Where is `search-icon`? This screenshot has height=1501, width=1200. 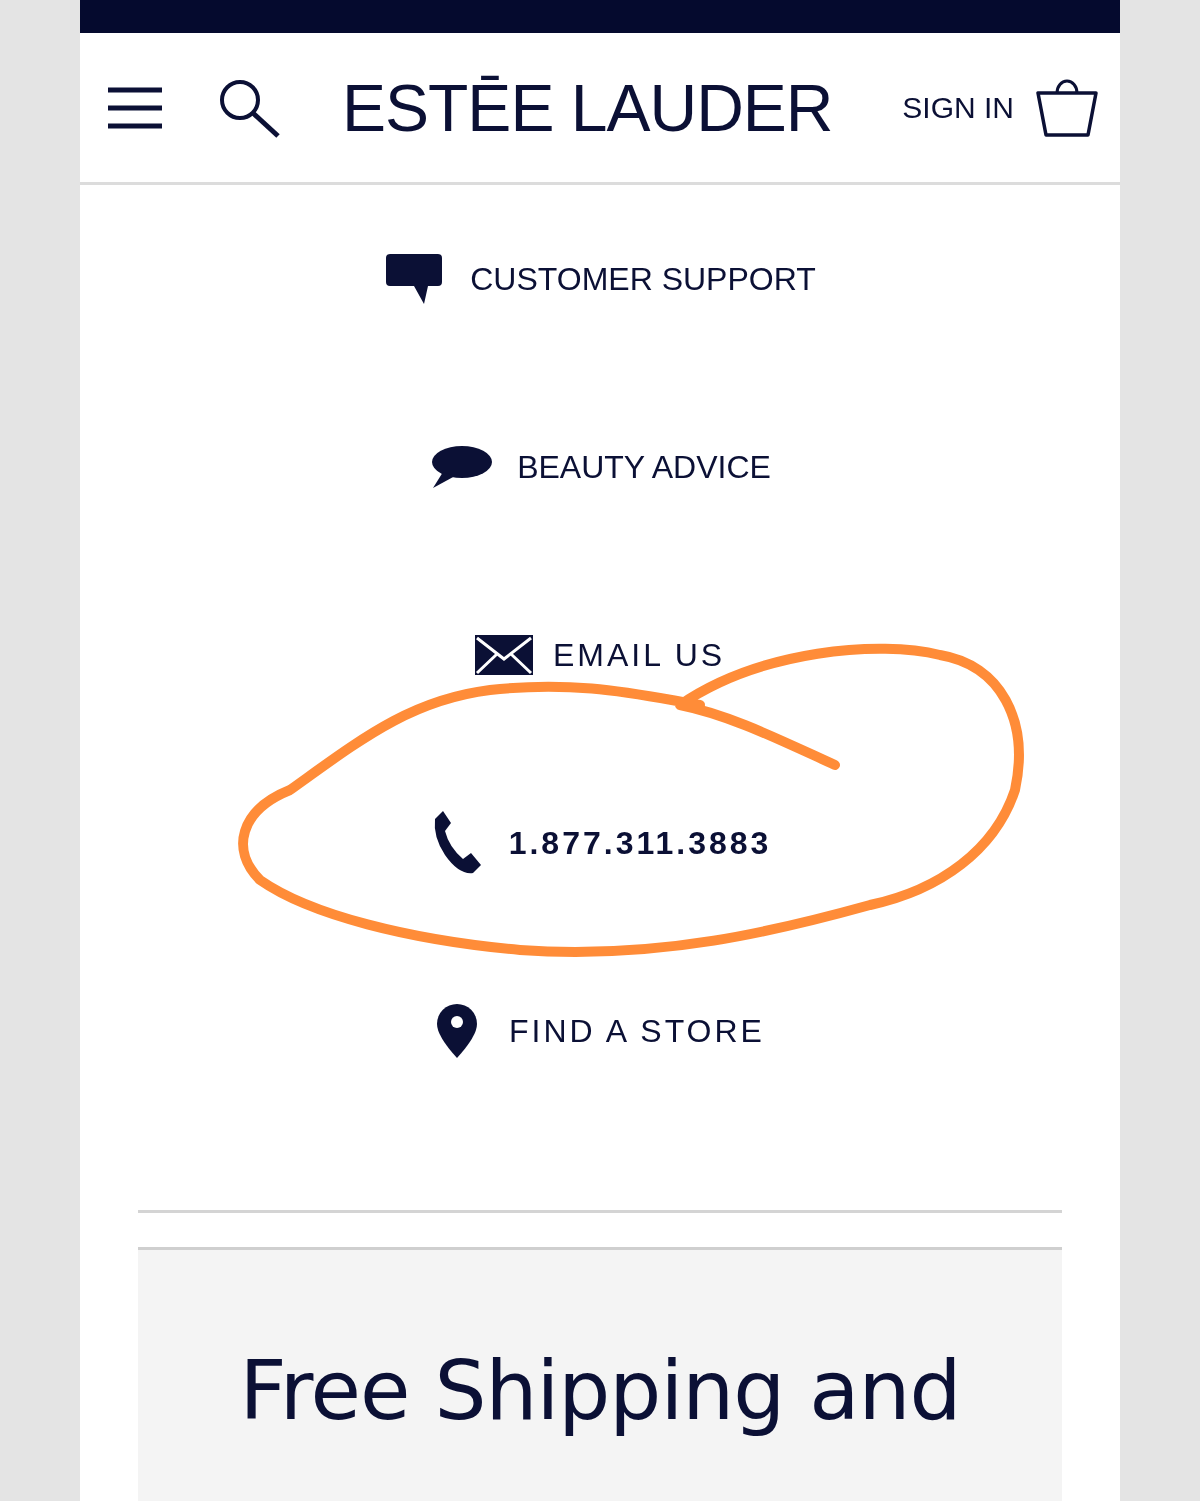 search-icon is located at coordinates (249, 107).